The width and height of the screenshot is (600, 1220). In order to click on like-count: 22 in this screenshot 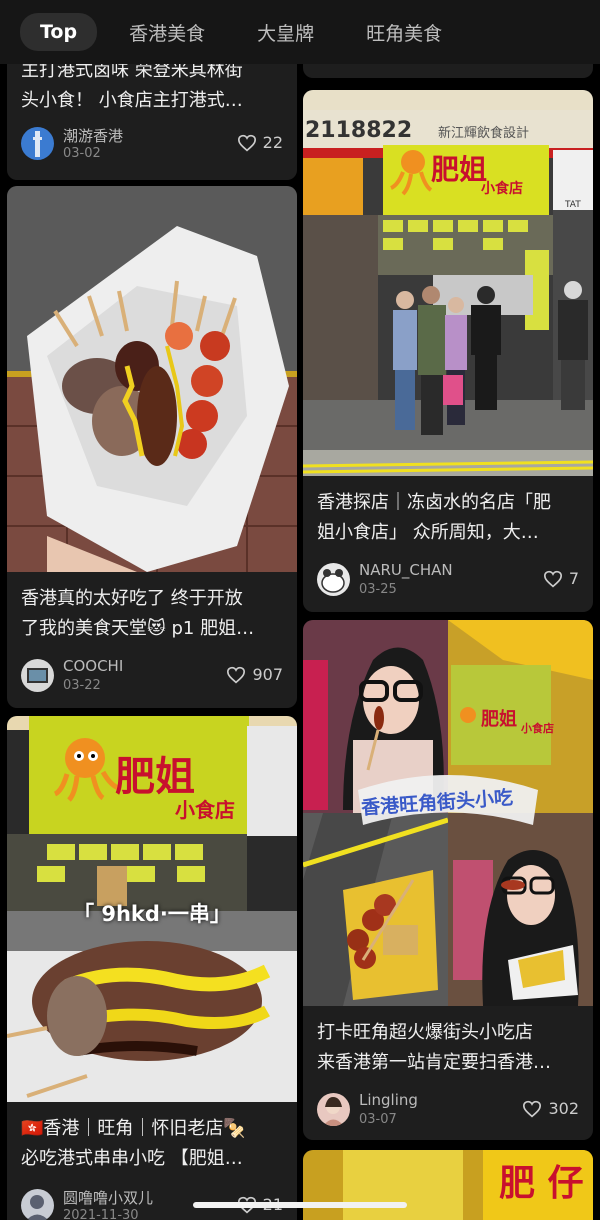, I will do `click(272, 142)`.